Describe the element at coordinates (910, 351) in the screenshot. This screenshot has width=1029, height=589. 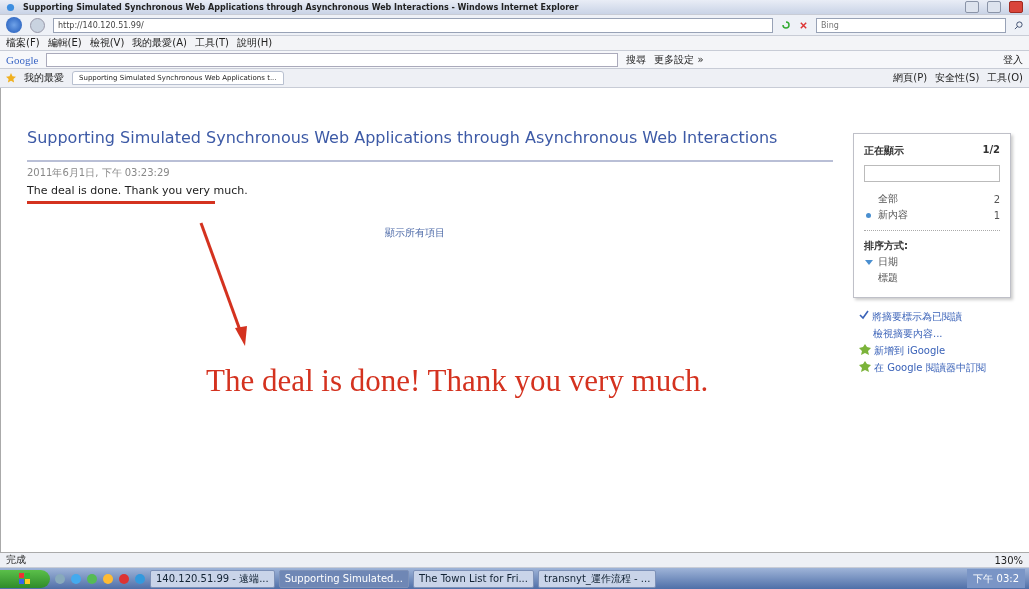
I see `feed-link: 新增到 iGoogle` at that location.